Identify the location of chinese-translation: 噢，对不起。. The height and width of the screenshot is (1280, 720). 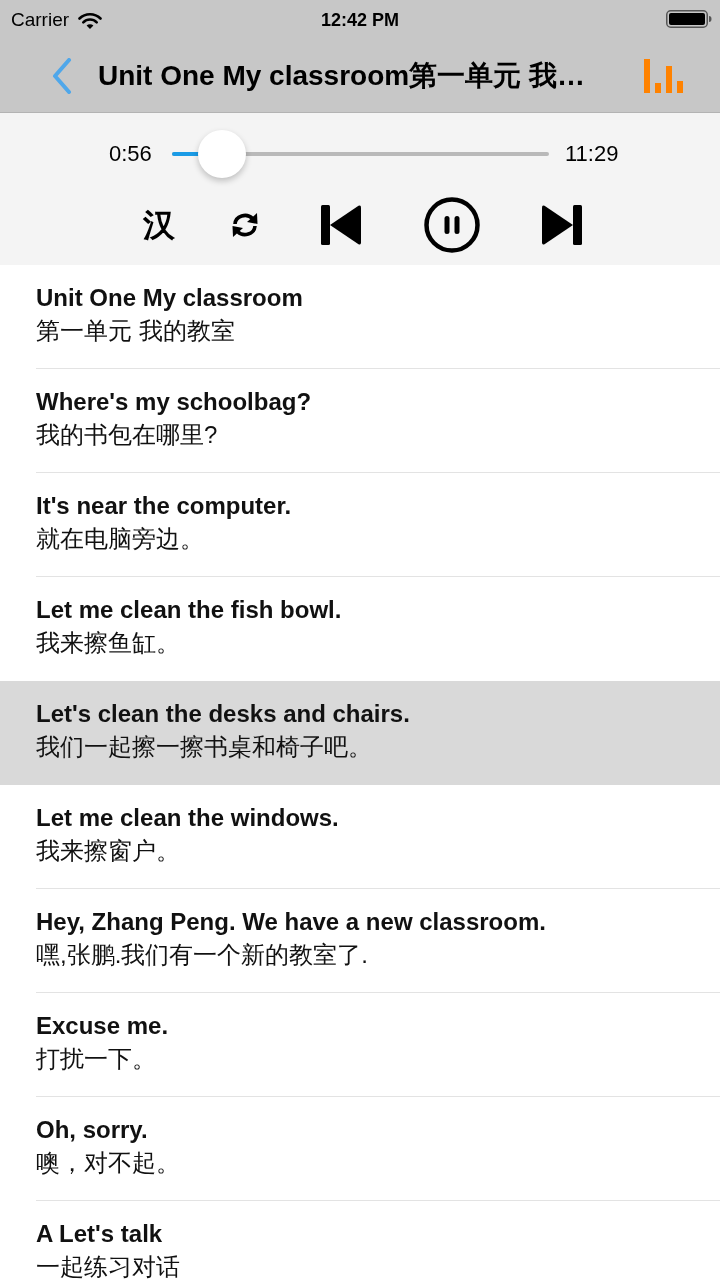
(108, 1163).